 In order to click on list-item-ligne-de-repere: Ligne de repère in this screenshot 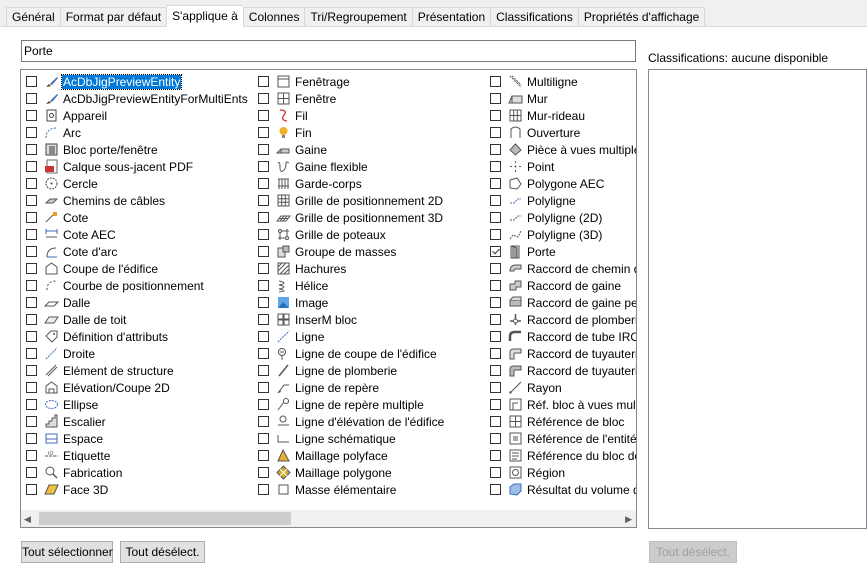, I will do `click(349, 387)`.